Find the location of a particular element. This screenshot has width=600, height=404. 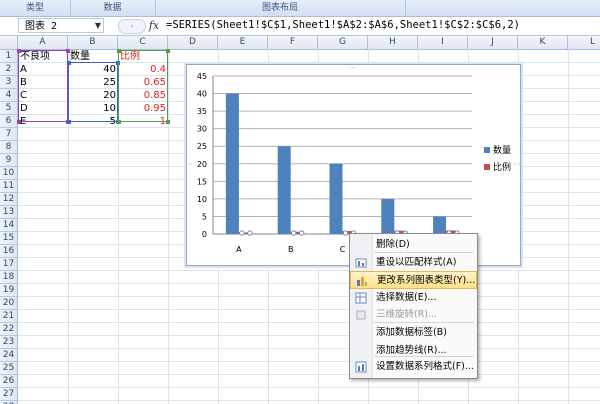

bar-quantity-b is located at coordinates (284, 190).